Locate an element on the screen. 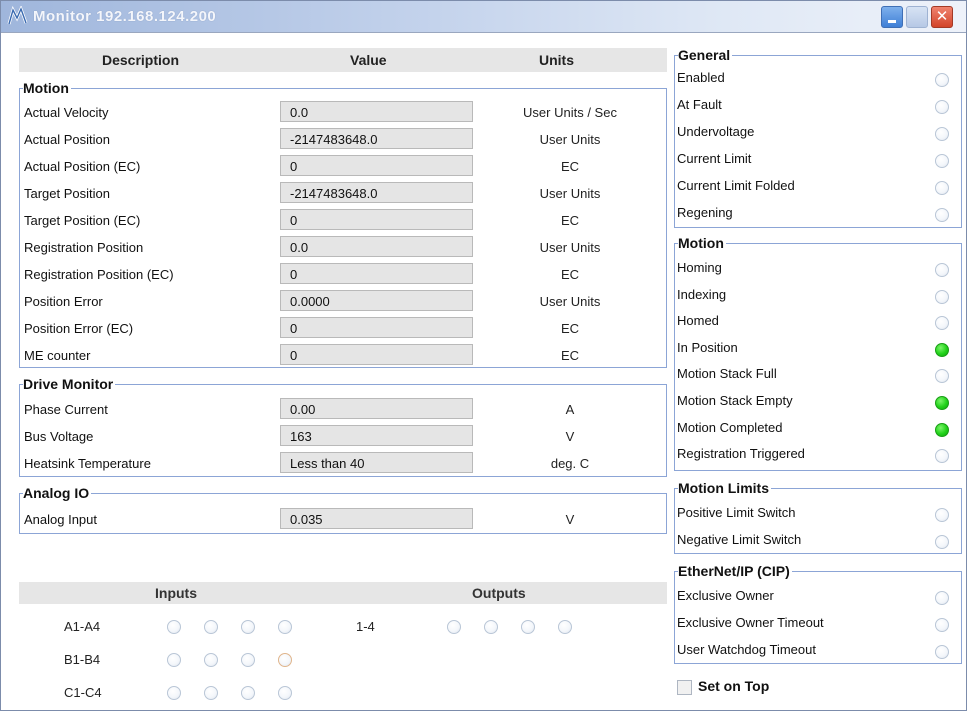  value-row: Actual Position (EC) 0 EC is located at coordinates (343, 166).